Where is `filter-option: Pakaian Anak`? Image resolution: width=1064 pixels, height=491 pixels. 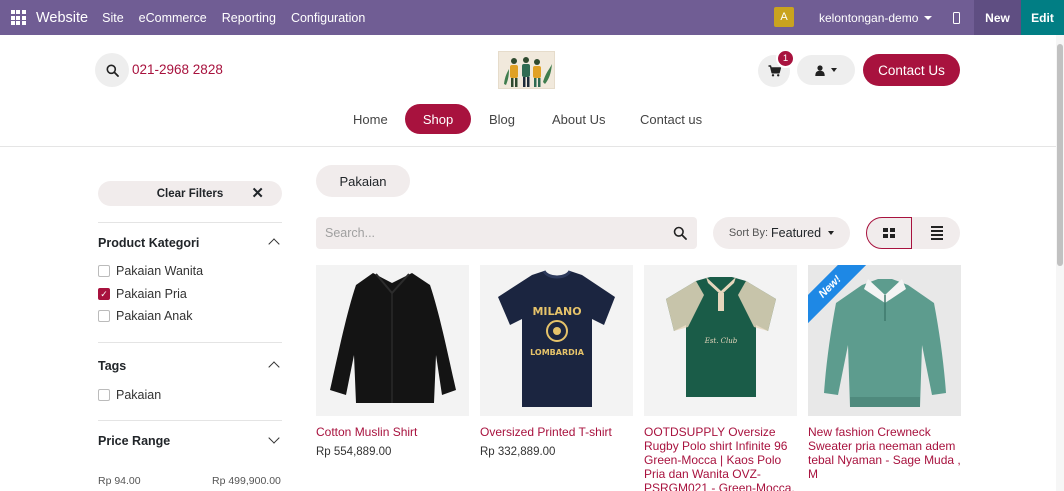
filter-option: Pakaian Anak is located at coordinates (145, 316).